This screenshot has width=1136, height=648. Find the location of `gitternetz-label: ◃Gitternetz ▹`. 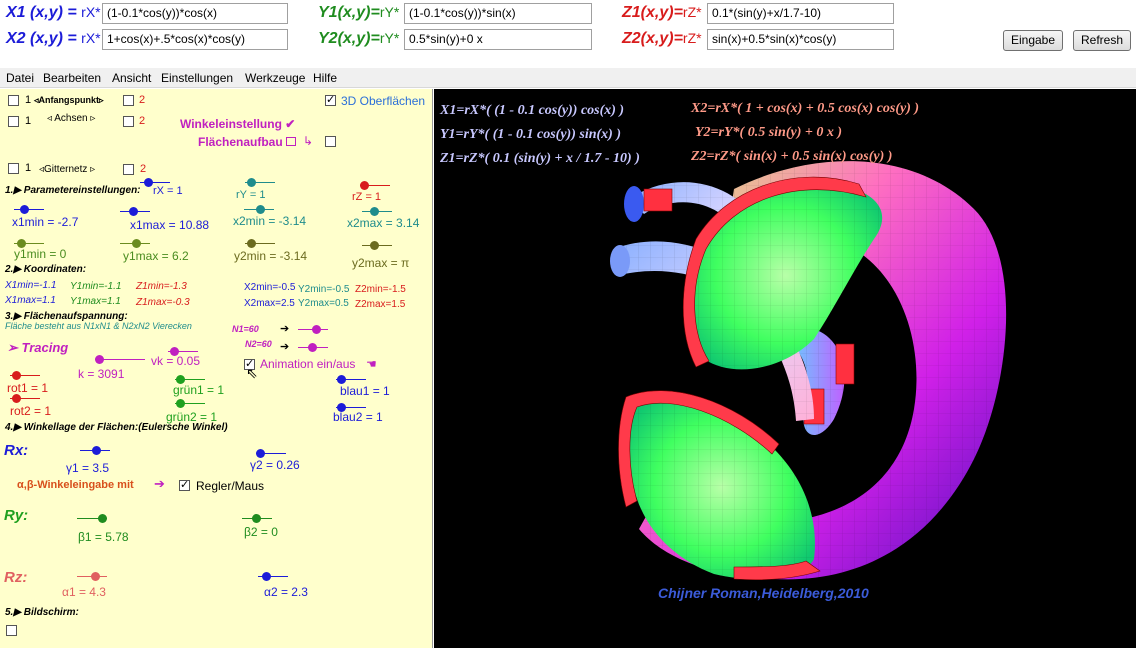

gitternetz-label: ◃Gitternetz ▹ is located at coordinates (67, 169).